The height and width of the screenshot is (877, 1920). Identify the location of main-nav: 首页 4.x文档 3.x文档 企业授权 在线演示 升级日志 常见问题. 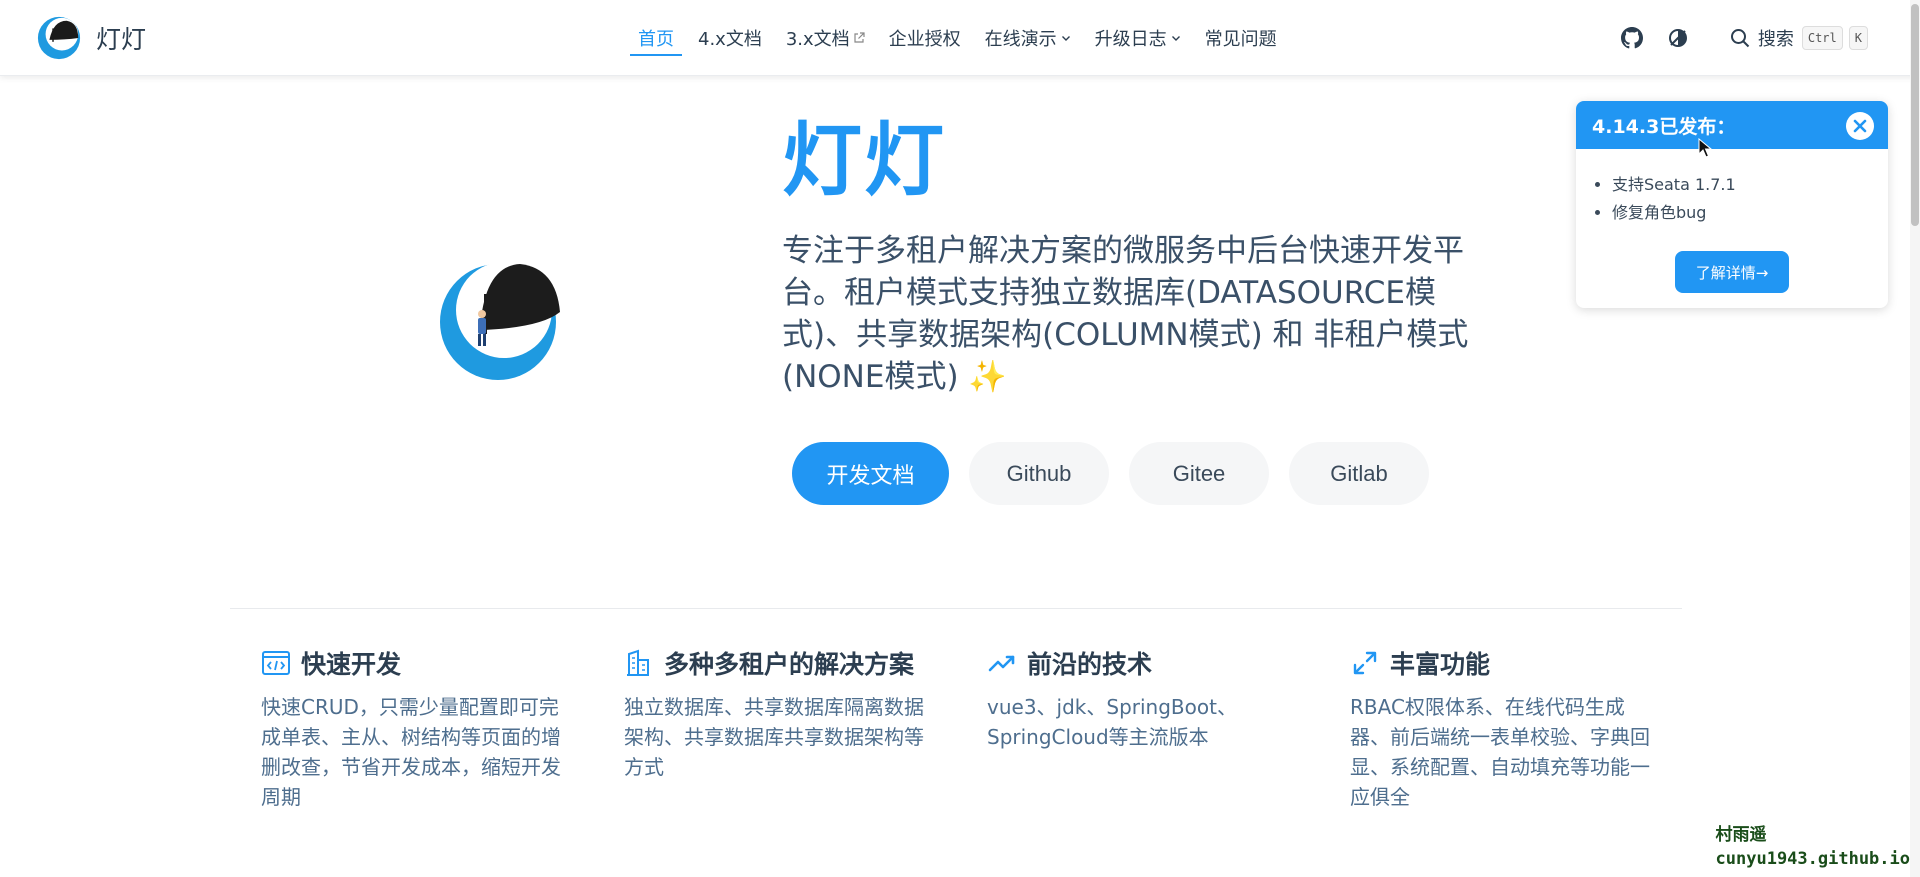
(965, 38).